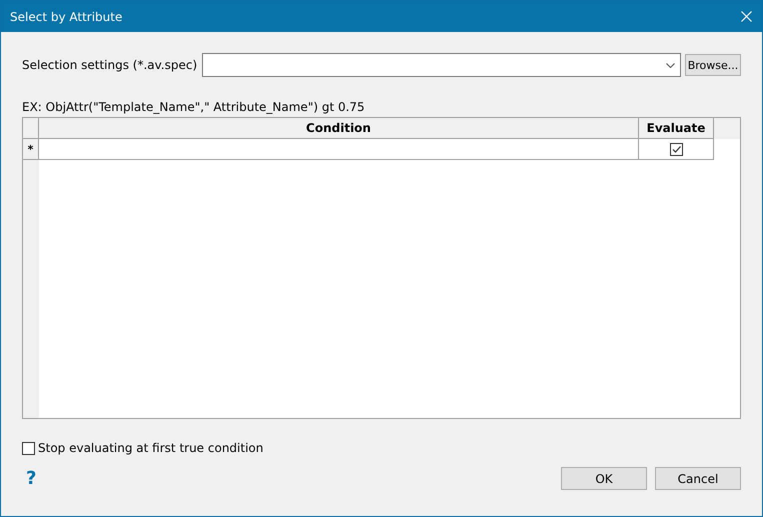  I want to click on ok-button: OK, so click(604, 478).